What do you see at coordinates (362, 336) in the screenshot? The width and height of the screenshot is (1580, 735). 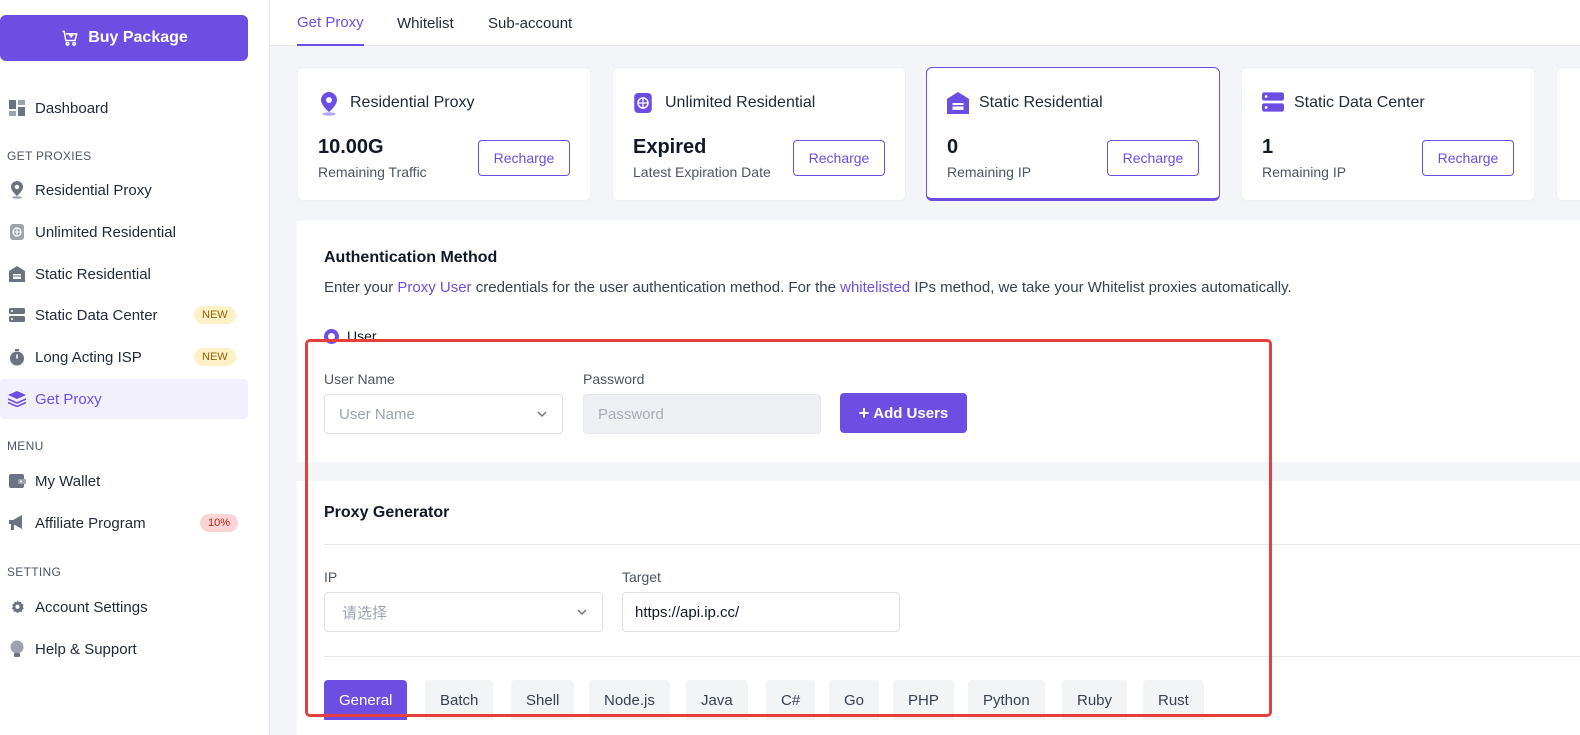 I see `radio-label: User` at bounding box center [362, 336].